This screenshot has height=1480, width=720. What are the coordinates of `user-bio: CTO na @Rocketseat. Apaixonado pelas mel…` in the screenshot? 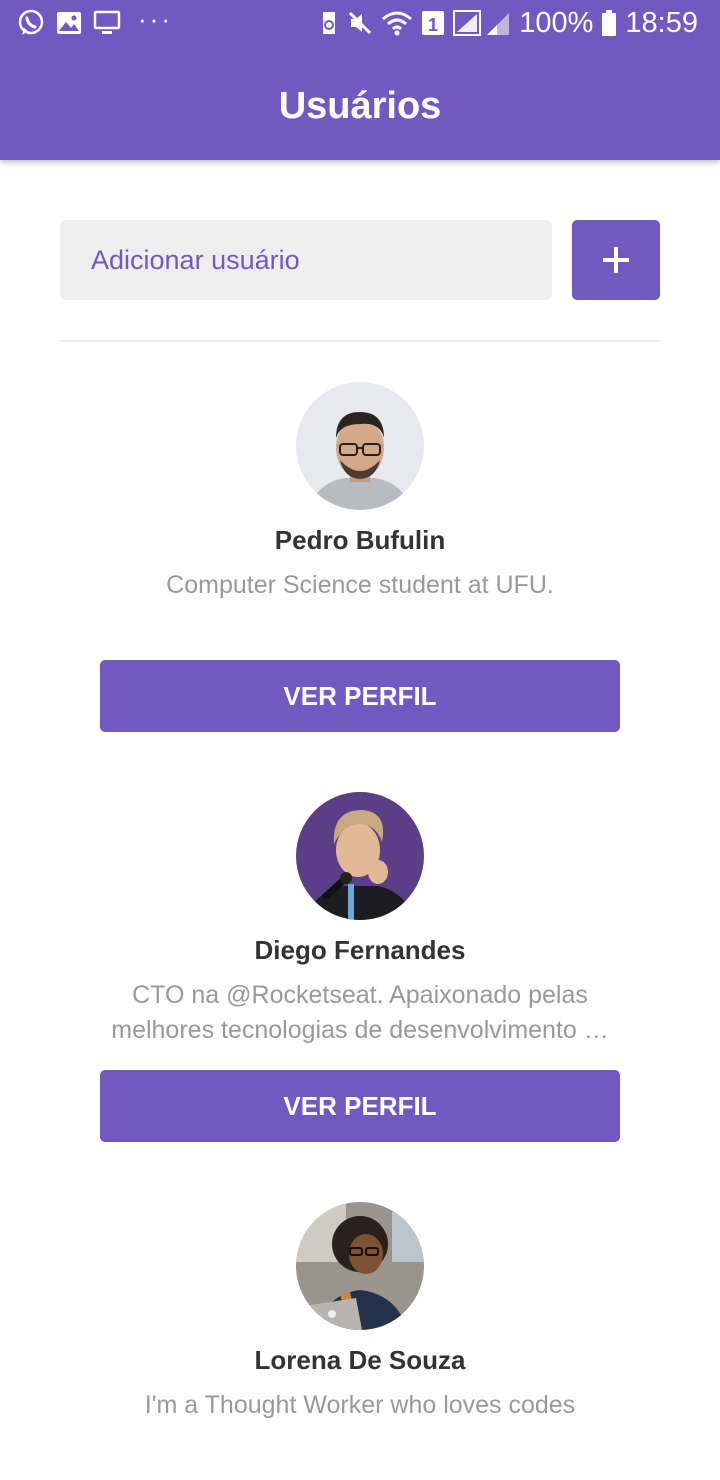 It's located at (360, 1012).